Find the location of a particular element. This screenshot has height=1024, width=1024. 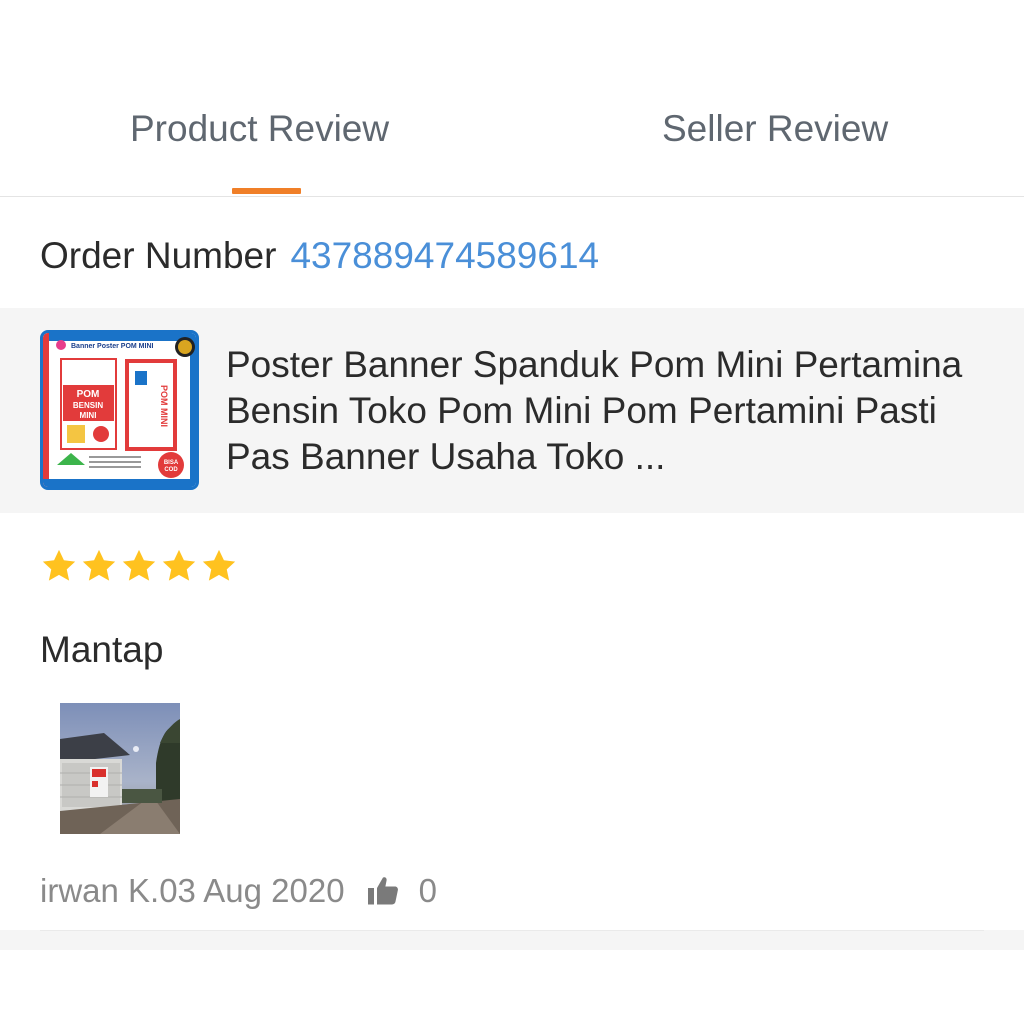

star-rating is located at coordinates (139, 568).